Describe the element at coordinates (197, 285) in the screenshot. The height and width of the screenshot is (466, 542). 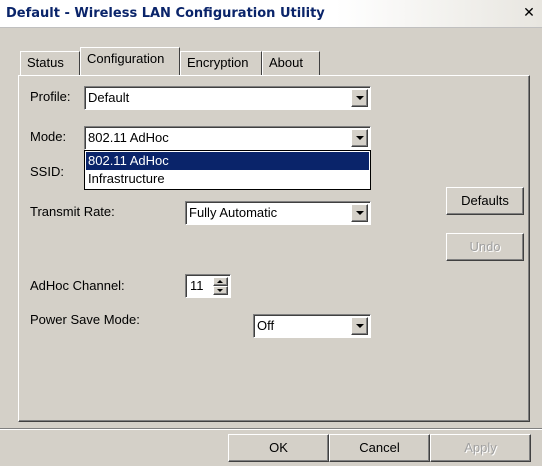
I see `adhoc-channel-value: 11` at that location.